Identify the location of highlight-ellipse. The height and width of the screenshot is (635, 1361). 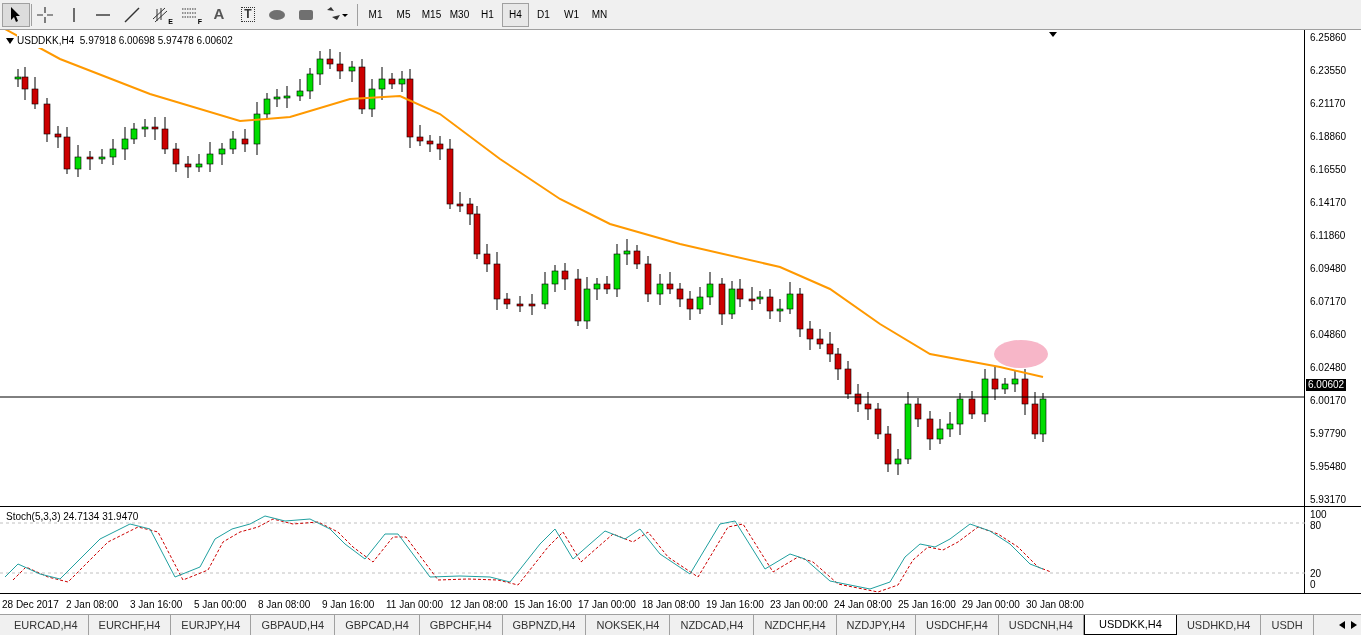
(1021, 354).